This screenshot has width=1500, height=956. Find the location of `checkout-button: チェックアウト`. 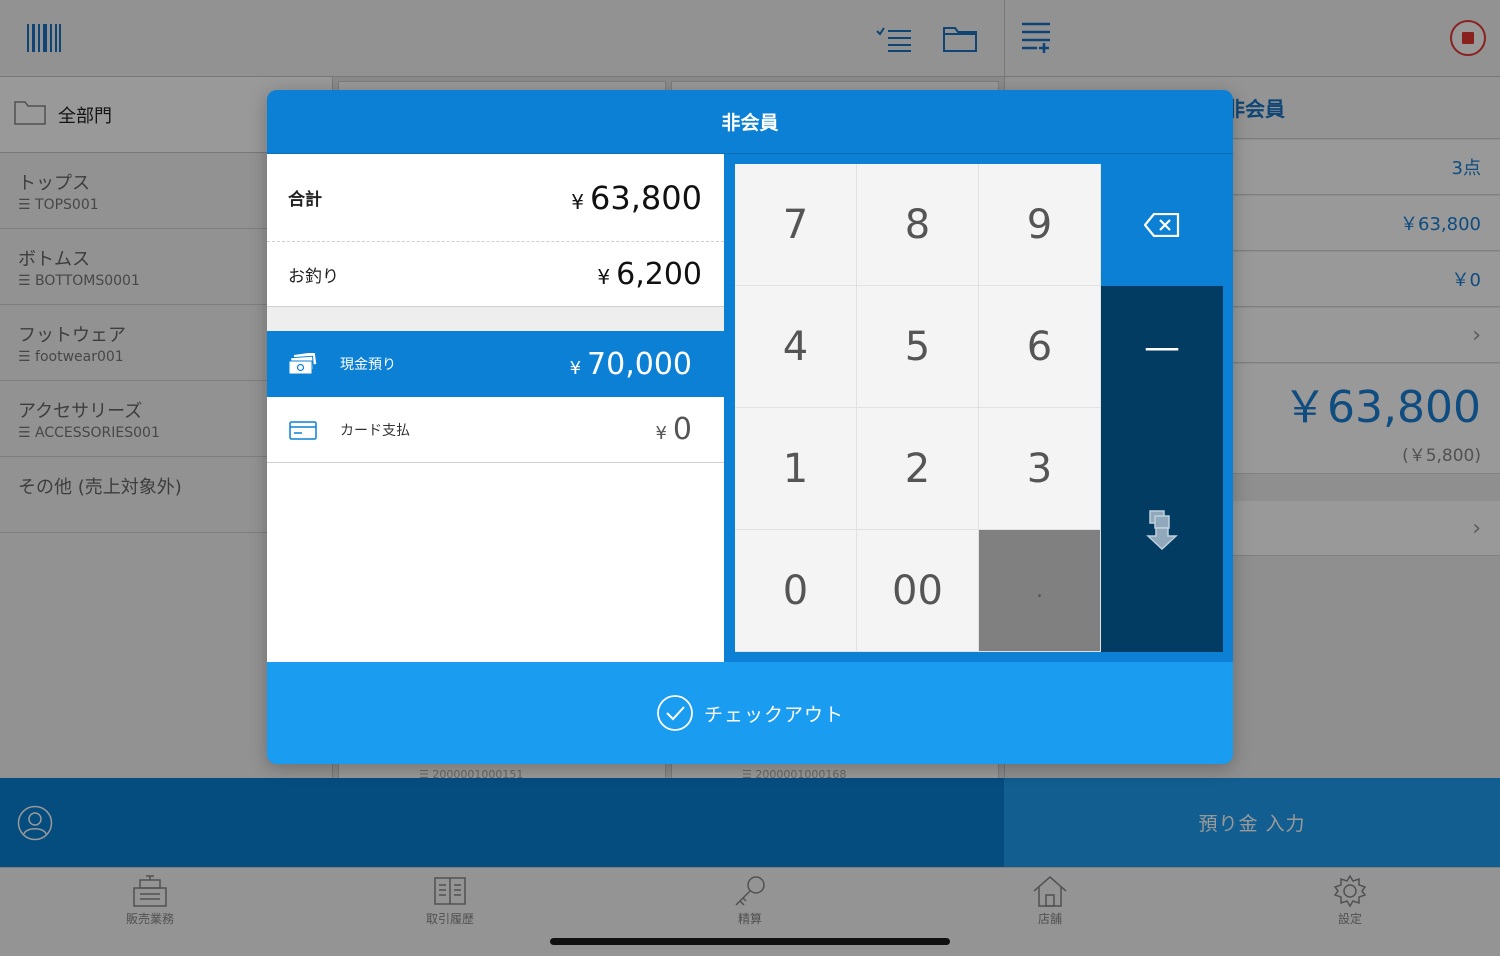

checkout-button: チェックアウト is located at coordinates (750, 713).